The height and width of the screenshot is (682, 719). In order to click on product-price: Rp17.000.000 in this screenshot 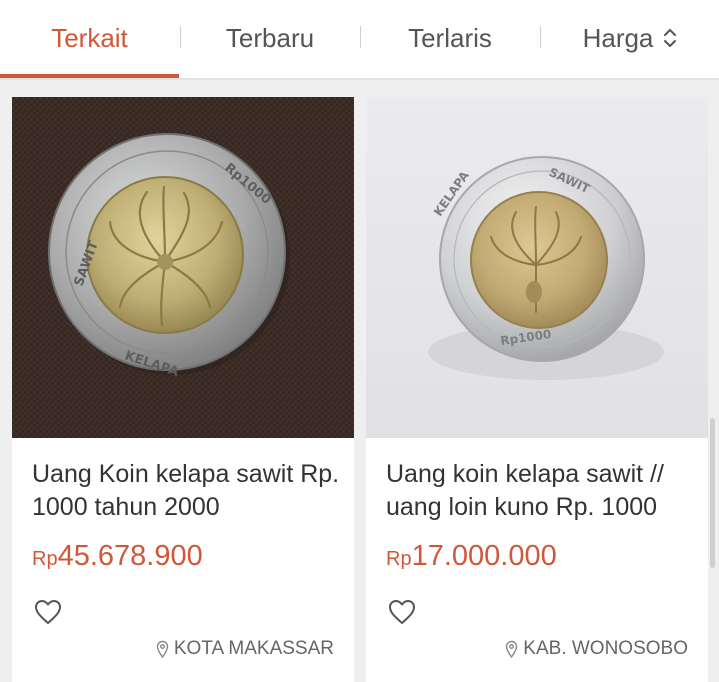, I will do `click(471, 556)`.